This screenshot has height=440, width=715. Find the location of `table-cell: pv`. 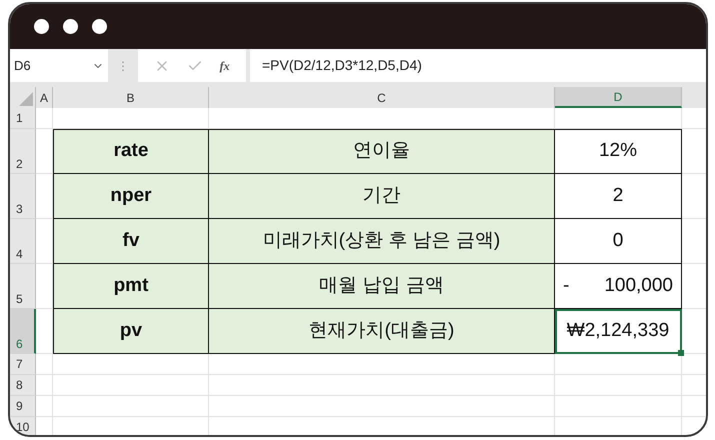

table-cell: pv is located at coordinates (131, 331).